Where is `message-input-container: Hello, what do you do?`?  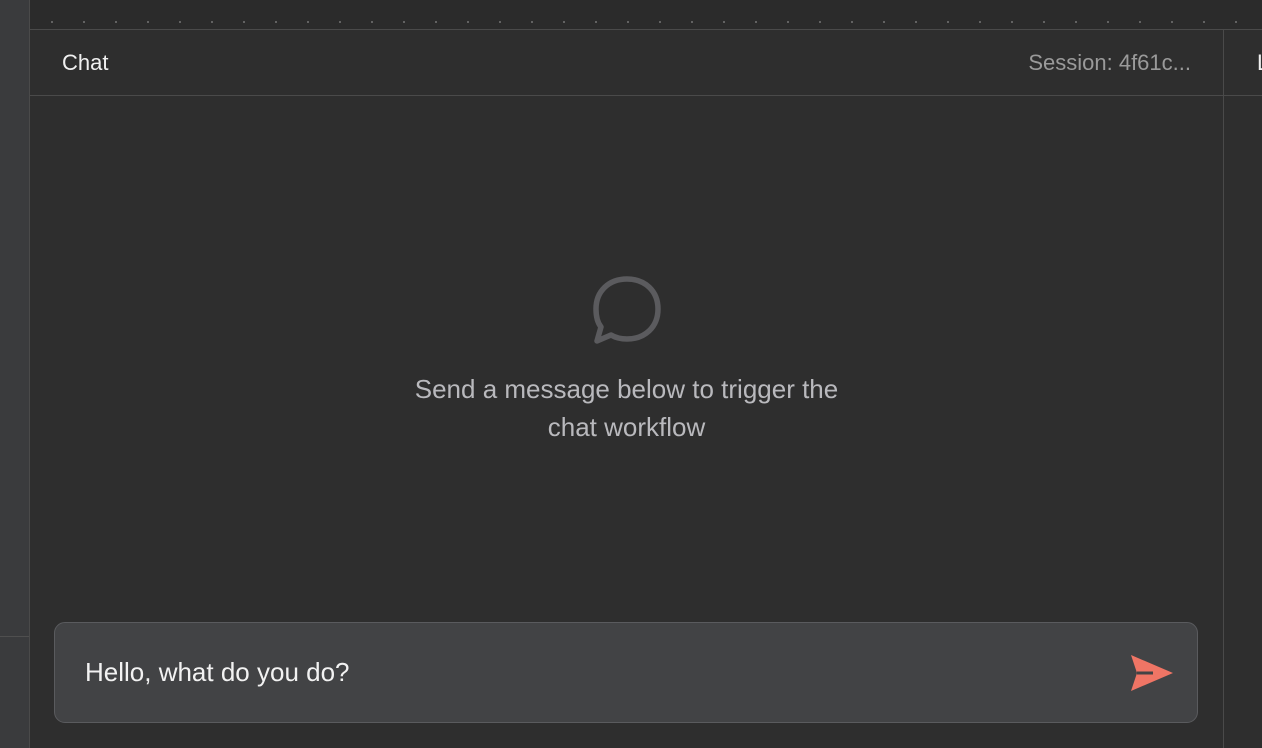
message-input-container: Hello, what do you do? is located at coordinates (626, 672).